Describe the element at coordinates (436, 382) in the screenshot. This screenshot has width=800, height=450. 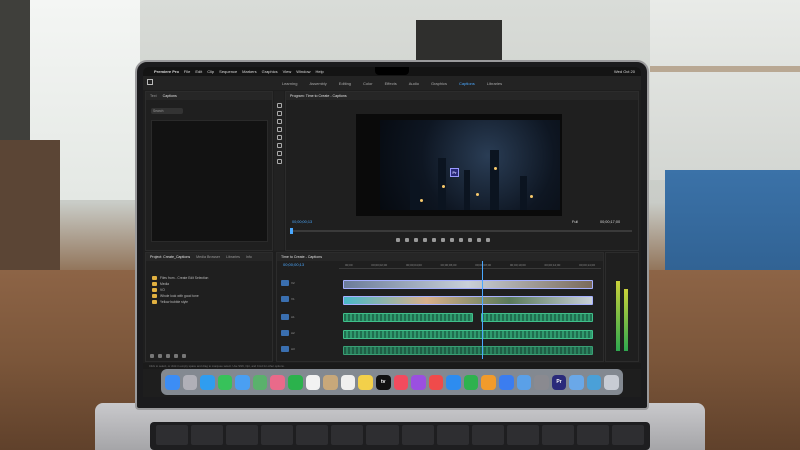
I see `dock-news-icon` at that location.